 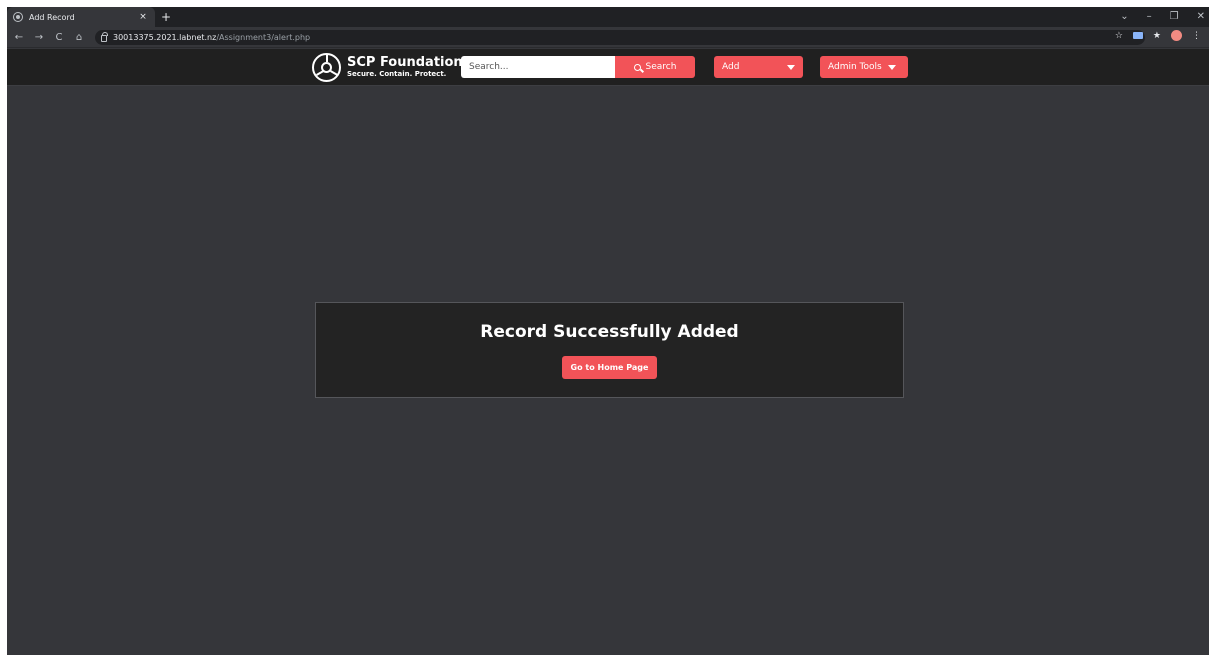 I want to click on search-button: Search, so click(x=655, y=67).